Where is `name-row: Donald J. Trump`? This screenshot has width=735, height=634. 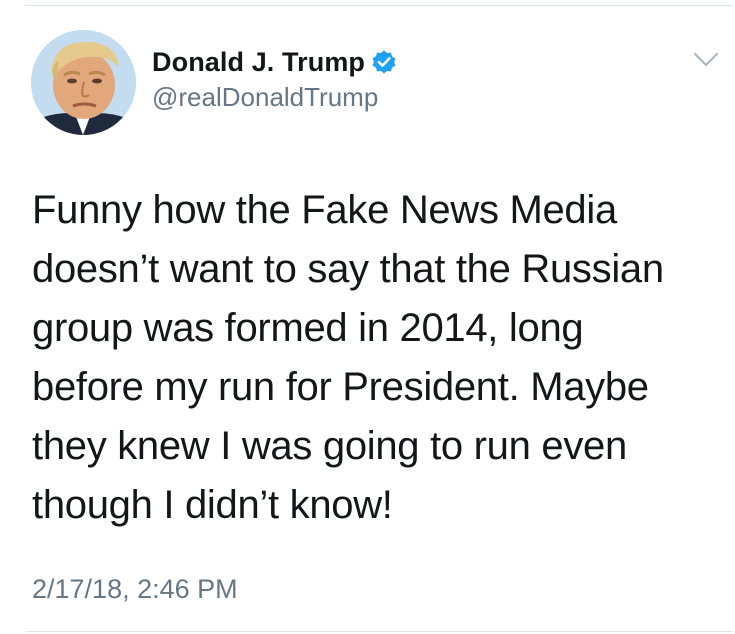
name-row: Donald J. Trump is located at coordinates (274, 62).